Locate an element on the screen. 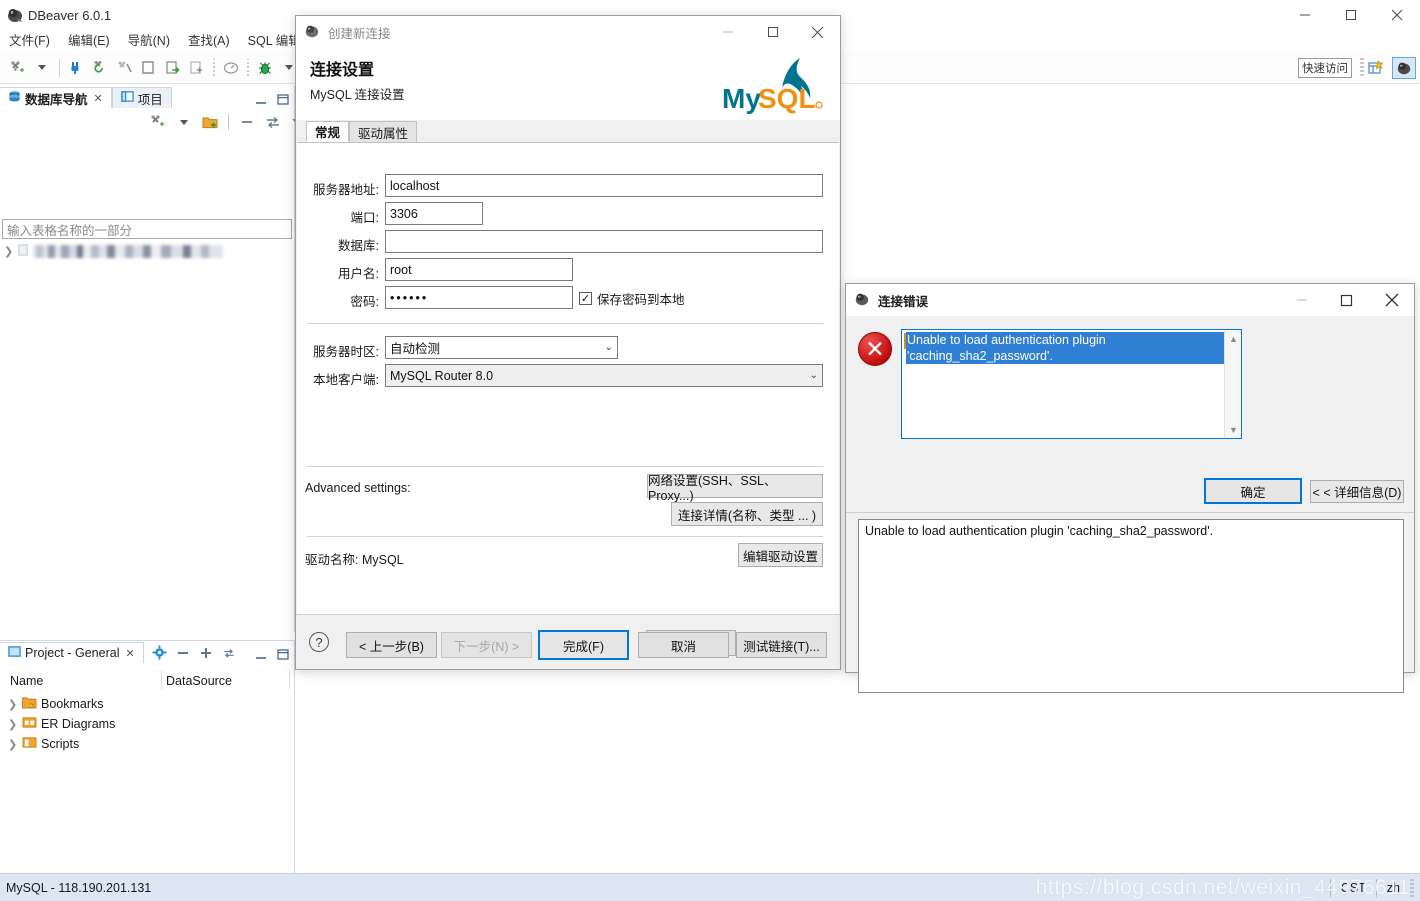  tab-database-navigator: 数据库导航 ✕ is located at coordinates (56, 97).